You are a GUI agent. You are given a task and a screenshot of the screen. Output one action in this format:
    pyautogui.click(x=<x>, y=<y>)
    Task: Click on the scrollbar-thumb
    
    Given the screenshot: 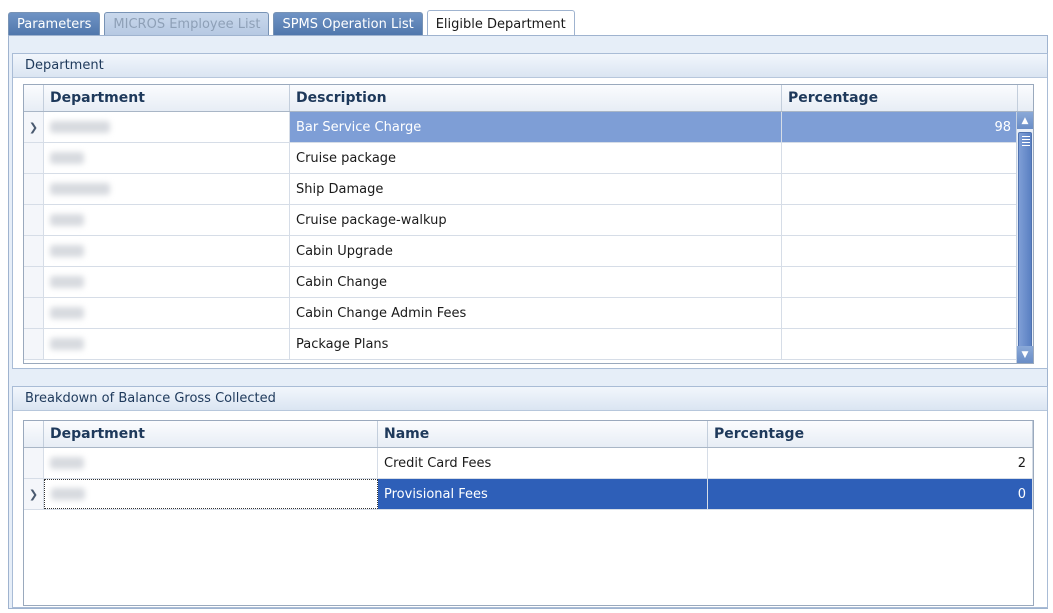 What is the action you would take?
    pyautogui.click(x=1025, y=243)
    